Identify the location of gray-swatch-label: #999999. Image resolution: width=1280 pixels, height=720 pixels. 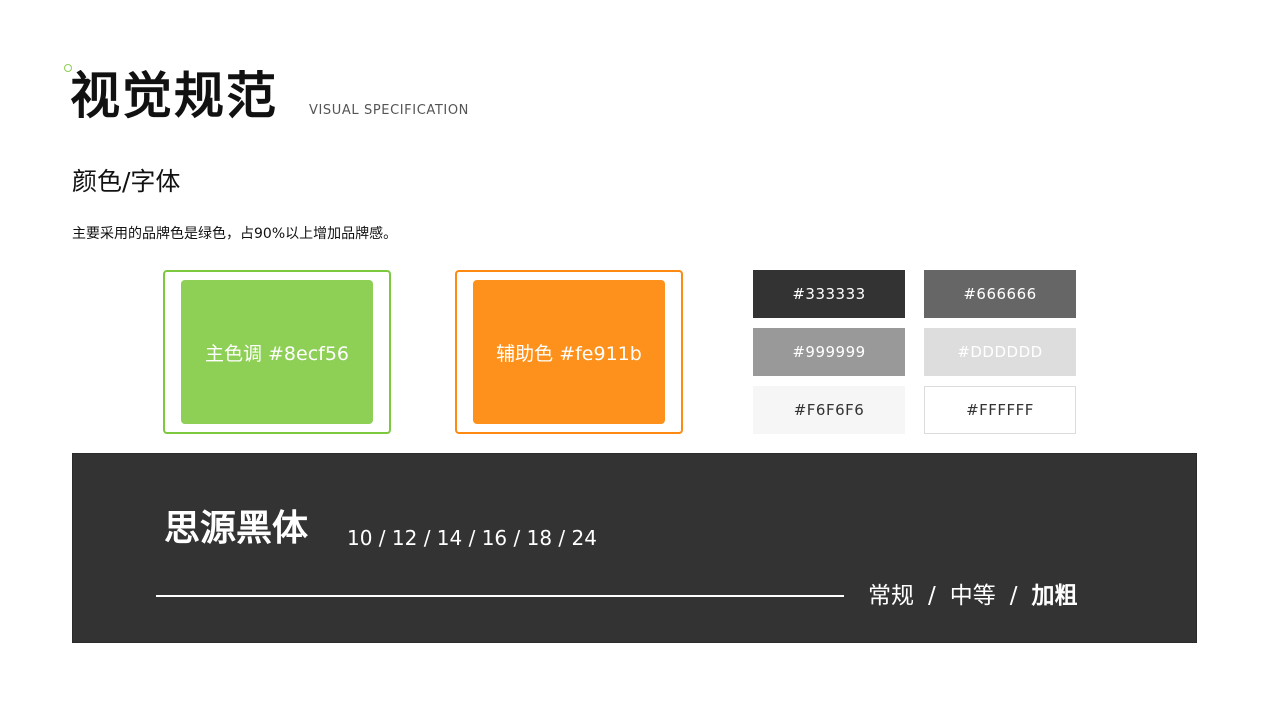
(829, 352).